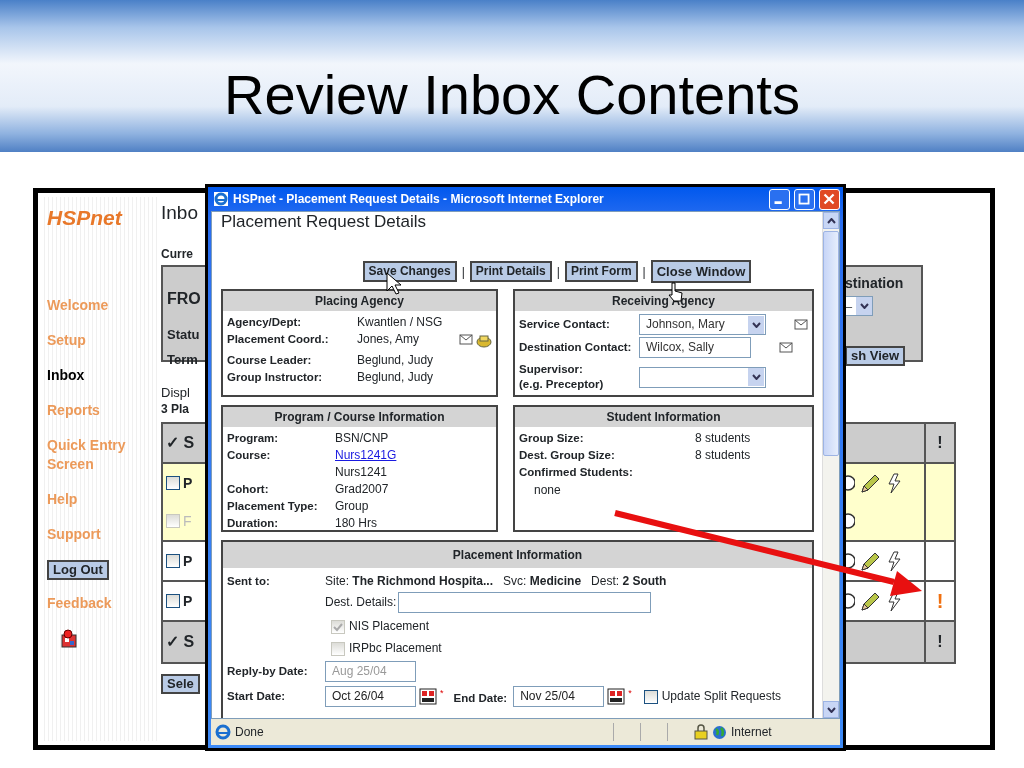 This screenshot has height=768, width=1024. What do you see at coordinates (804, 199) in the screenshot?
I see `maximize-button` at bounding box center [804, 199].